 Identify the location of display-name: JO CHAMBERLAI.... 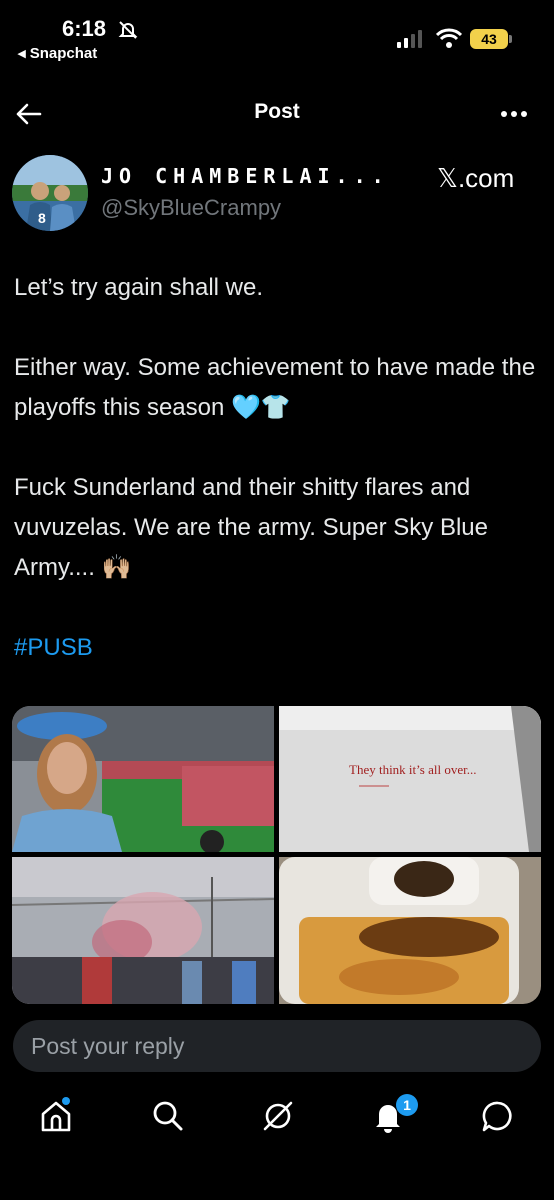
(245, 176).